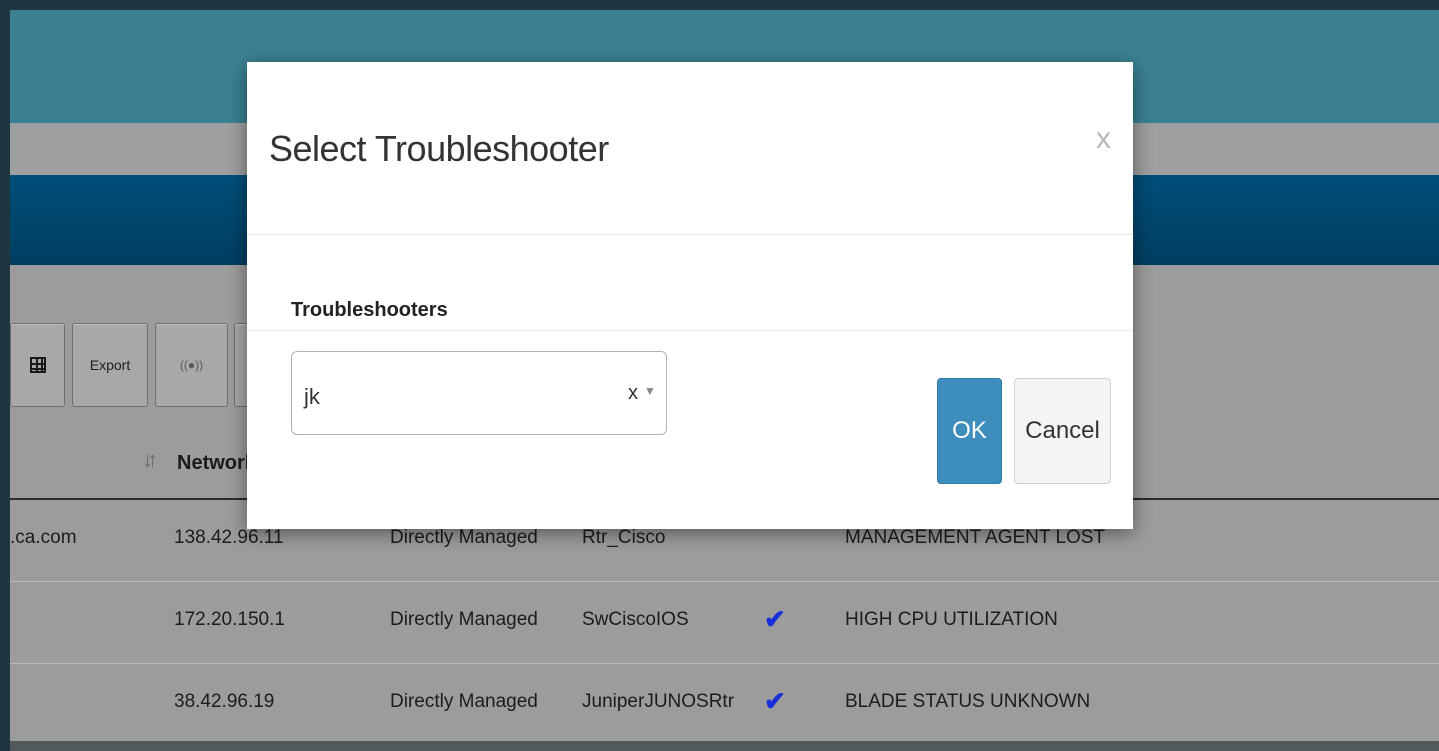  What do you see at coordinates (1103, 139) in the screenshot?
I see `close-icon: x` at bounding box center [1103, 139].